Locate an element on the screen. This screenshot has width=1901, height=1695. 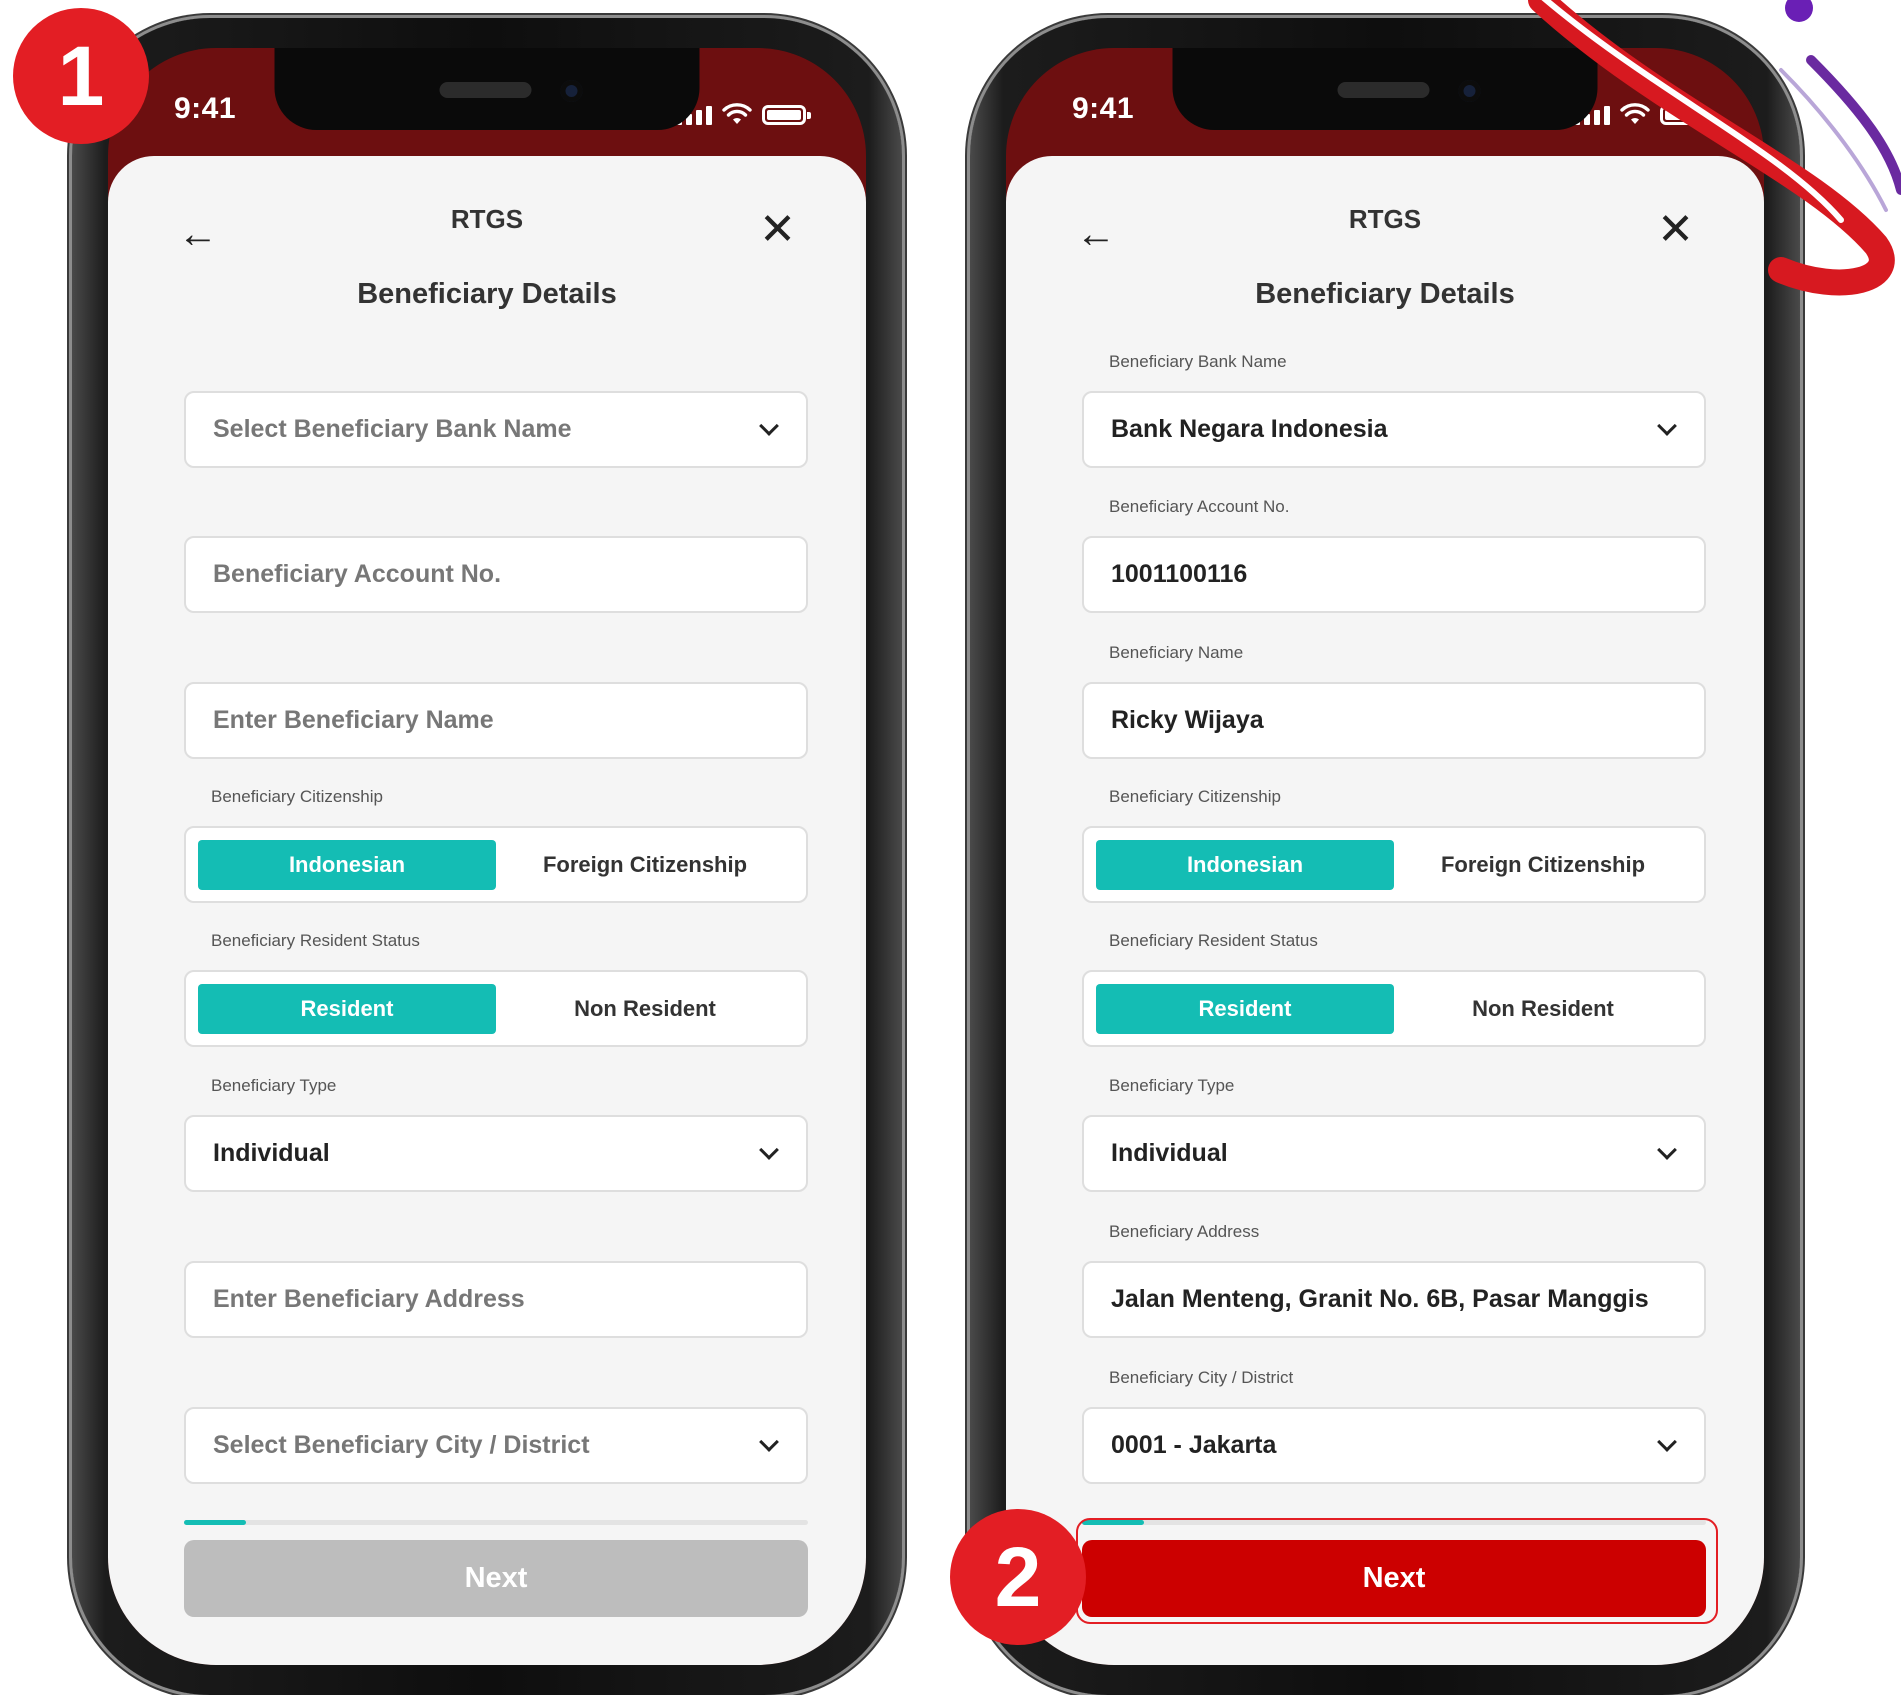
city-district-dropdown: Select Beneficiary City / District is located at coordinates (496, 1445).